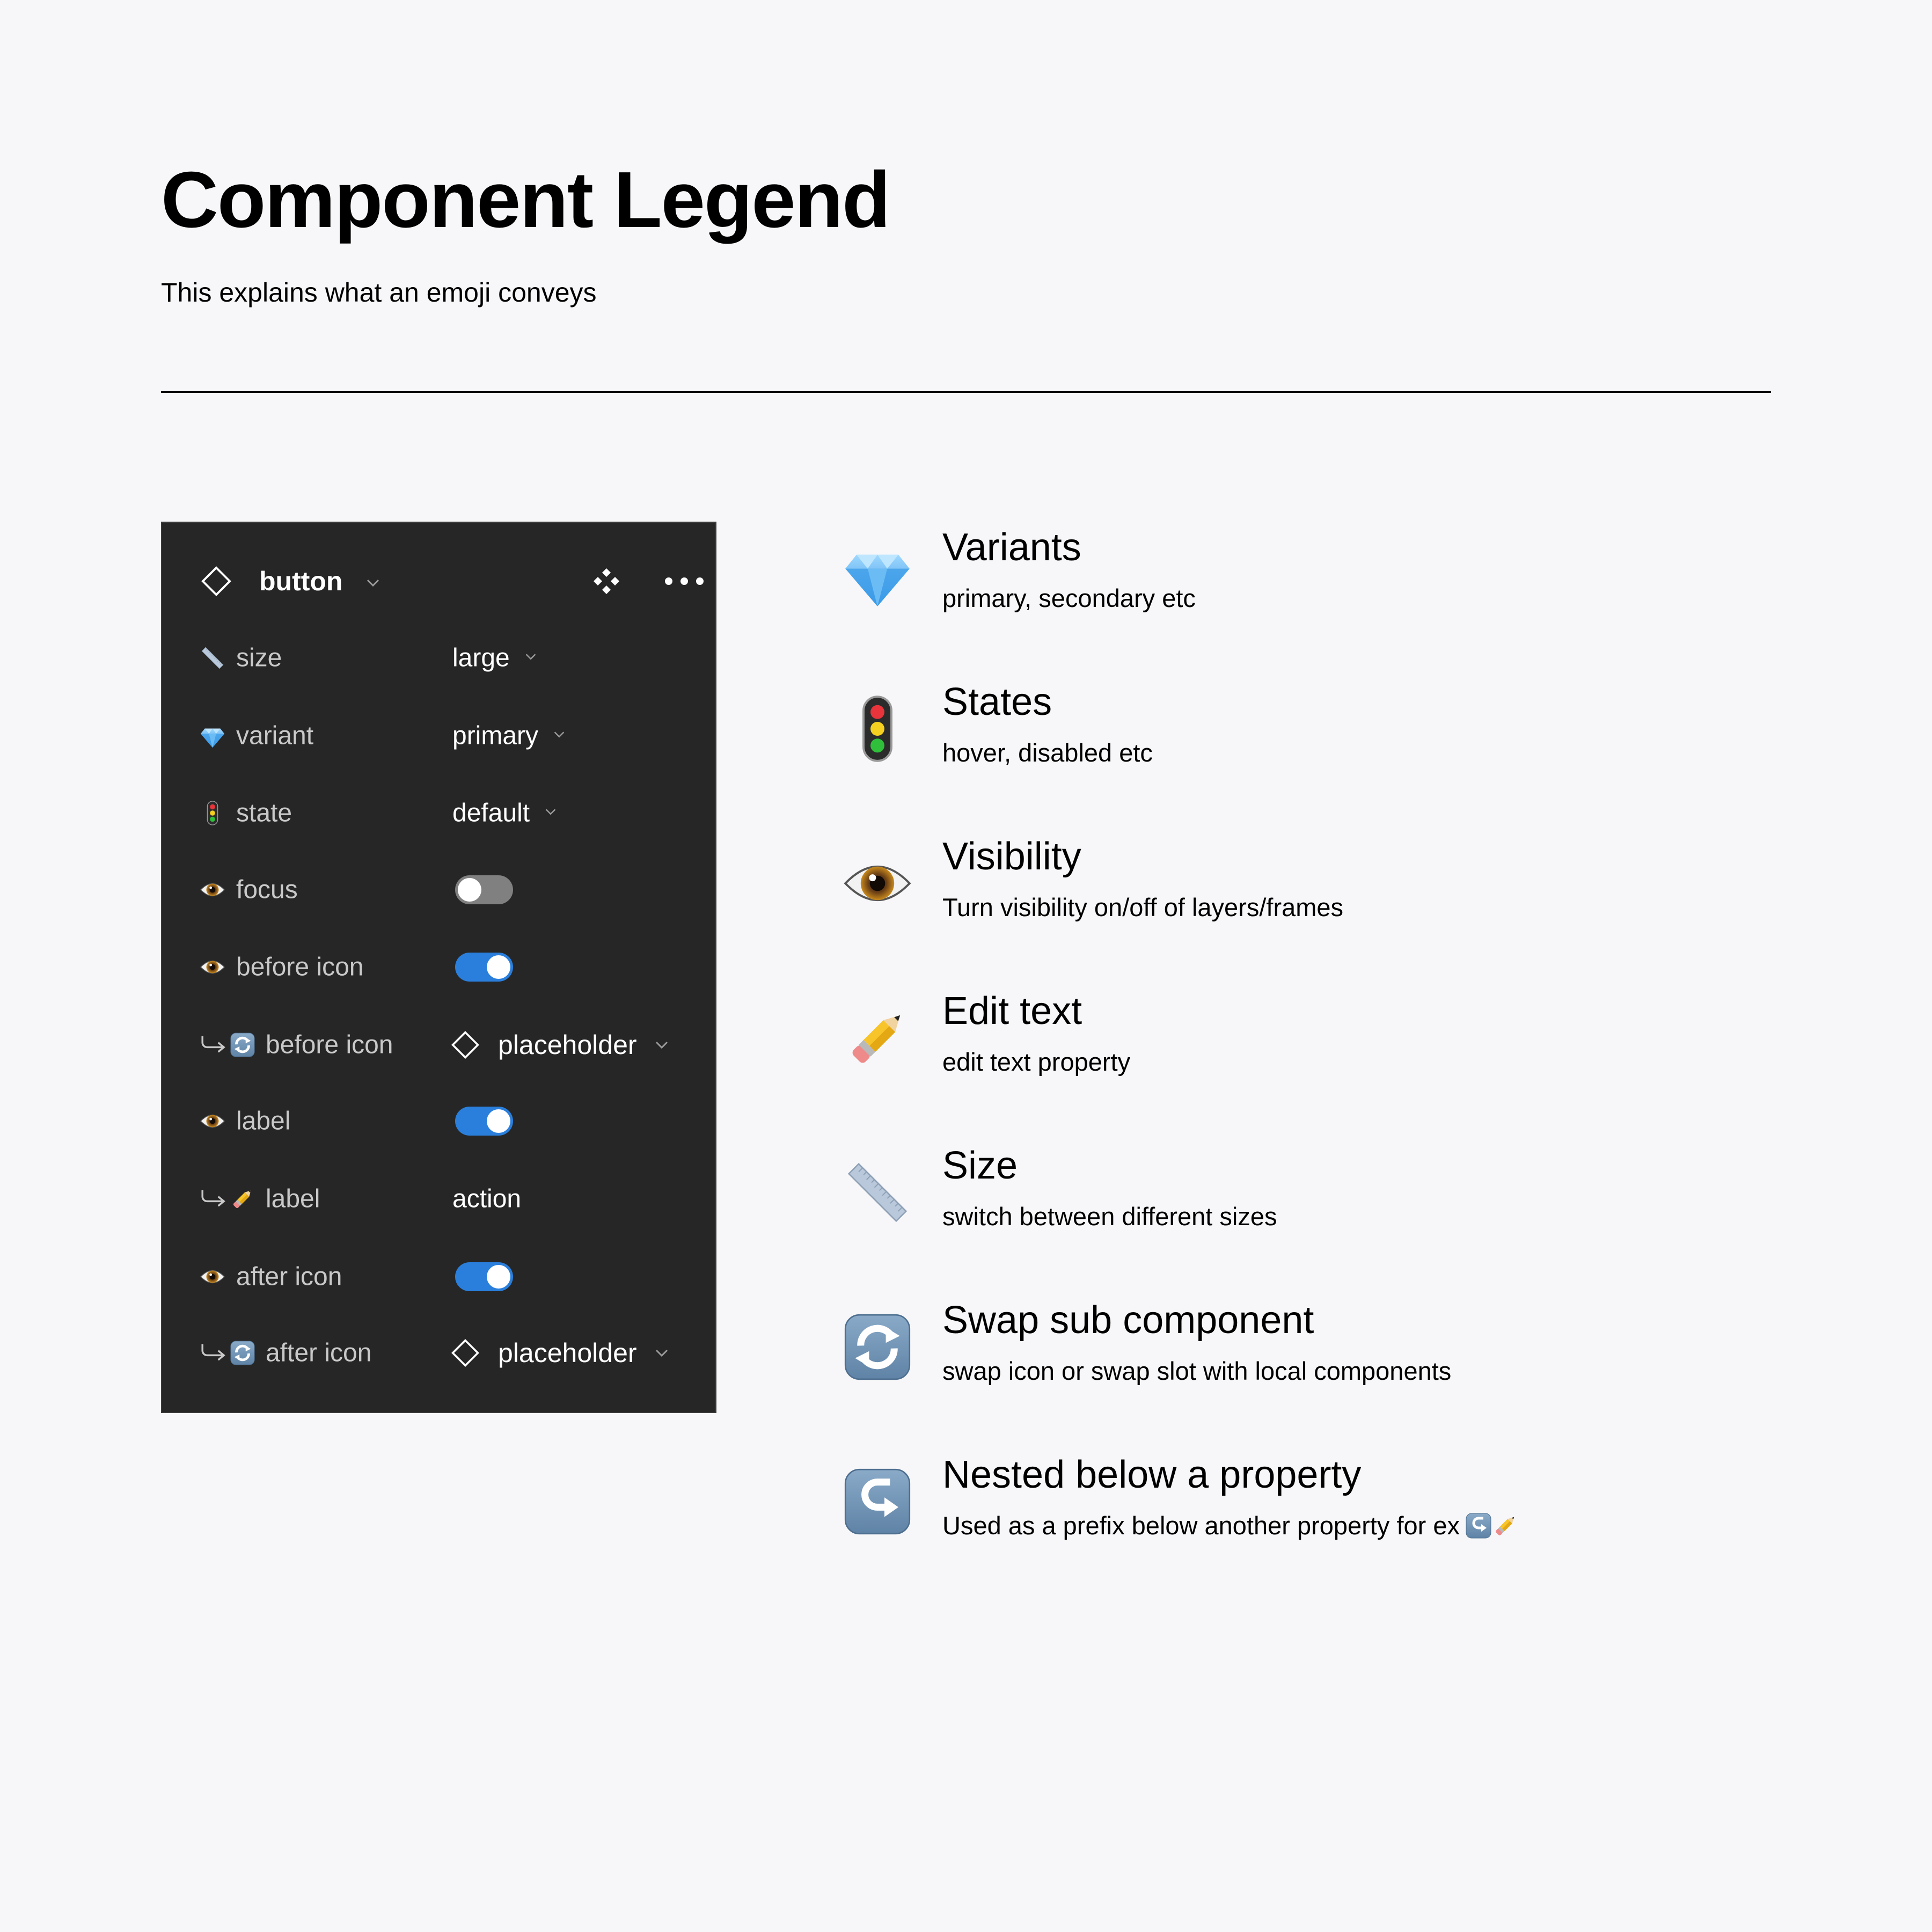 The width and height of the screenshot is (1932, 1932). What do you see at coordinates (438, 1045) in the screenshot?
I see `property-row-before-icon-swap: before icon placeholder` at bounding box center [438, 1045].